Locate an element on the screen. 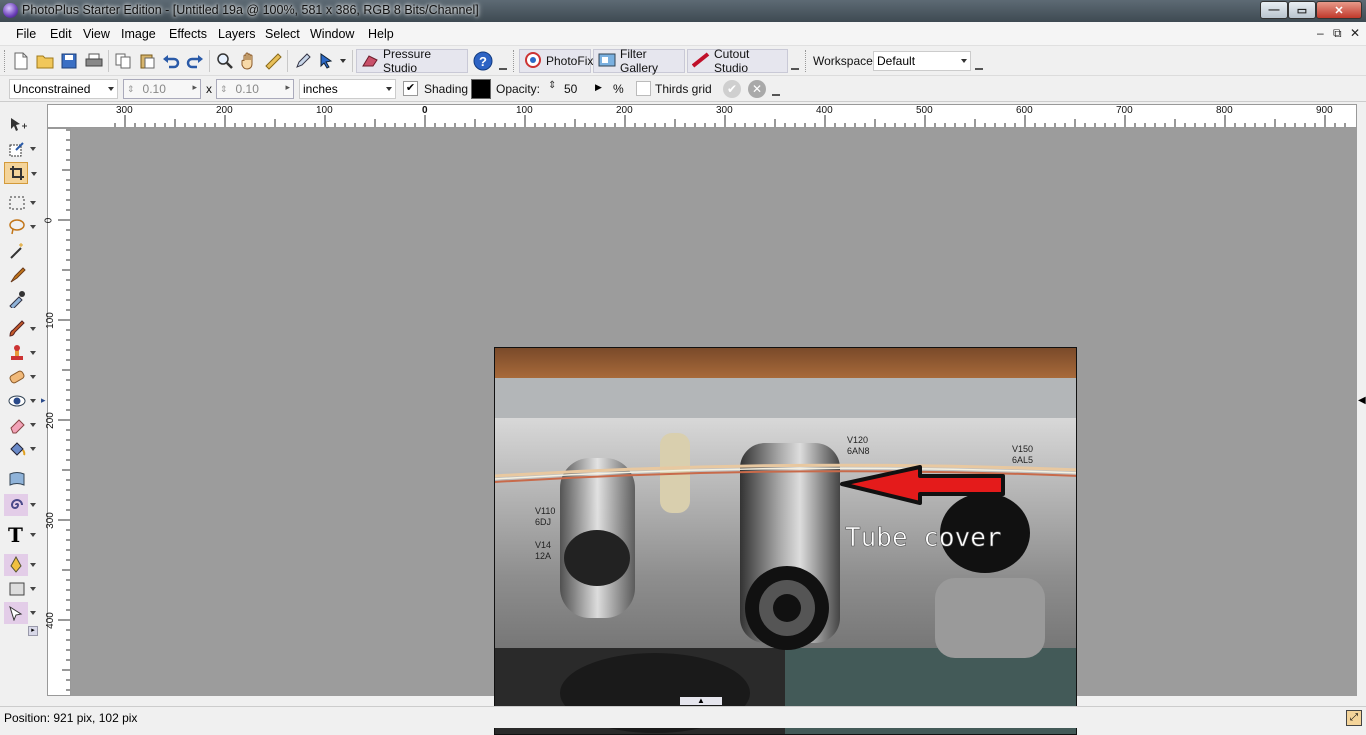  collapse-left-panel-icon: ▸ is located at coordinates (43, 400).